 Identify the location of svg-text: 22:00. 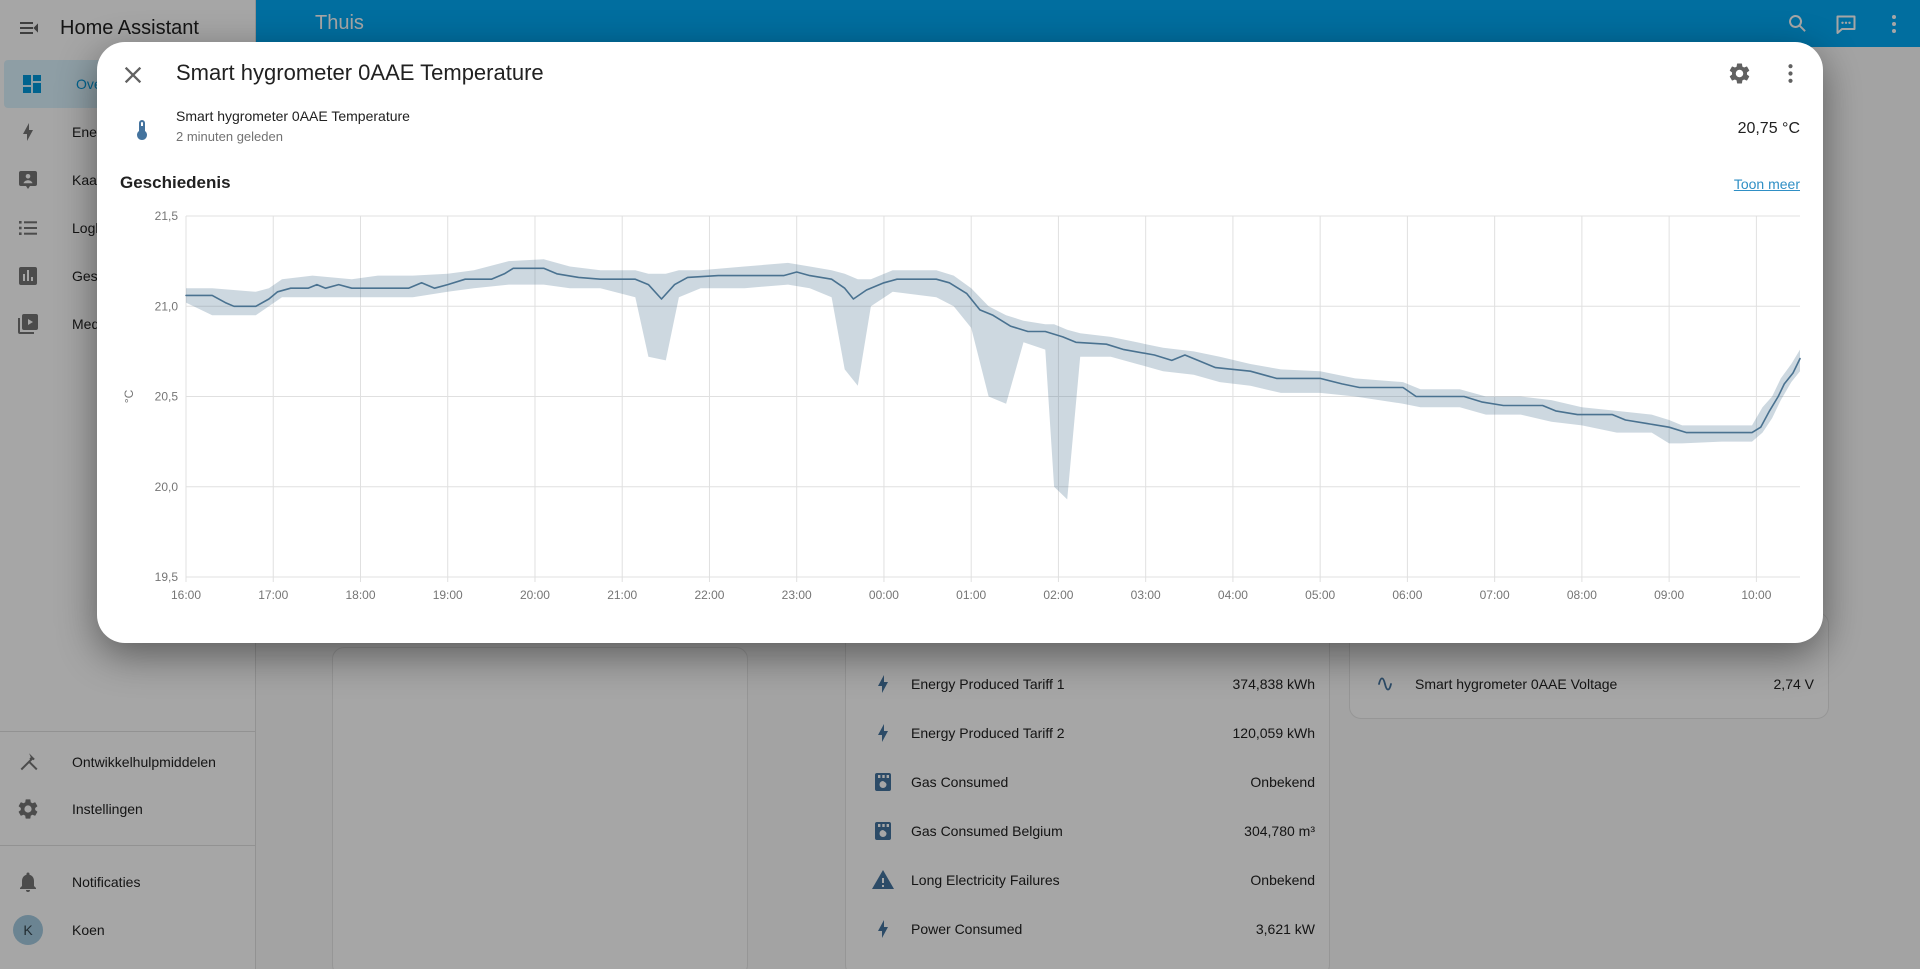
(709, 595).